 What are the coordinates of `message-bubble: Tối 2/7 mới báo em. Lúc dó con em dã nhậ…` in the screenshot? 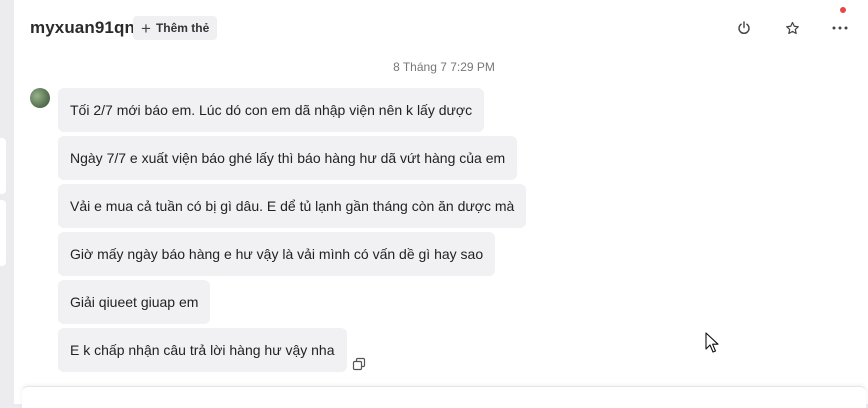 It's located at (271, 110).